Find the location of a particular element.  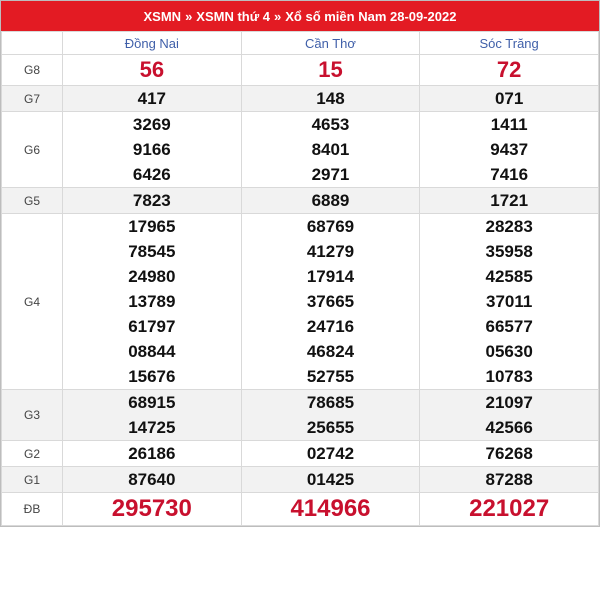

prize-number: 1721 is located at coordinates (509, 200).